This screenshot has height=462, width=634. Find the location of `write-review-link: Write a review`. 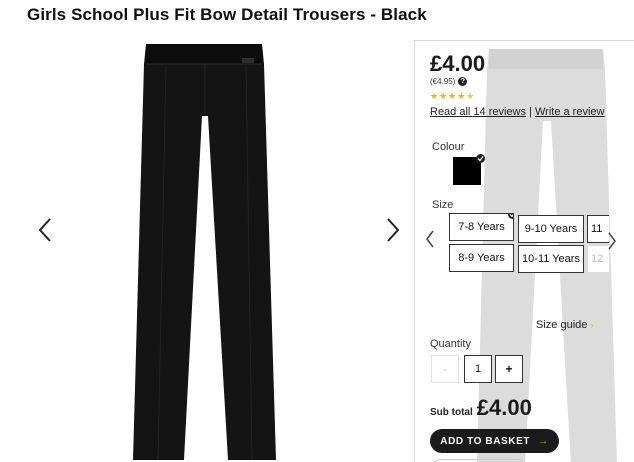

write-review-link: Write a review is located at coordinates (569, 112).